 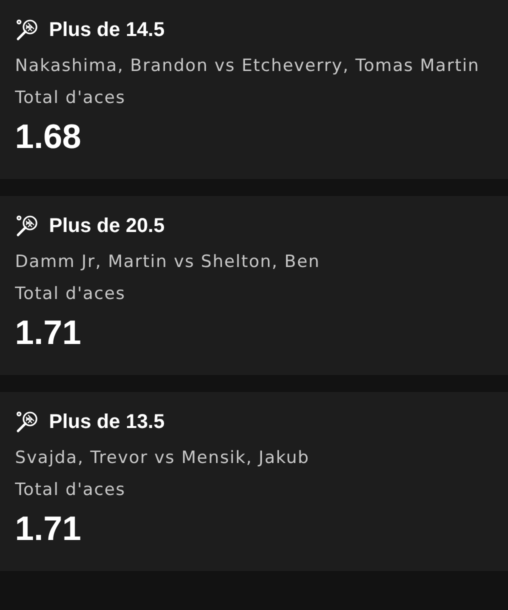 What do you see at coordinates (48, 137) in the screenshot?
I see `odds-value: 1.68` at bounding box center [48, 137].